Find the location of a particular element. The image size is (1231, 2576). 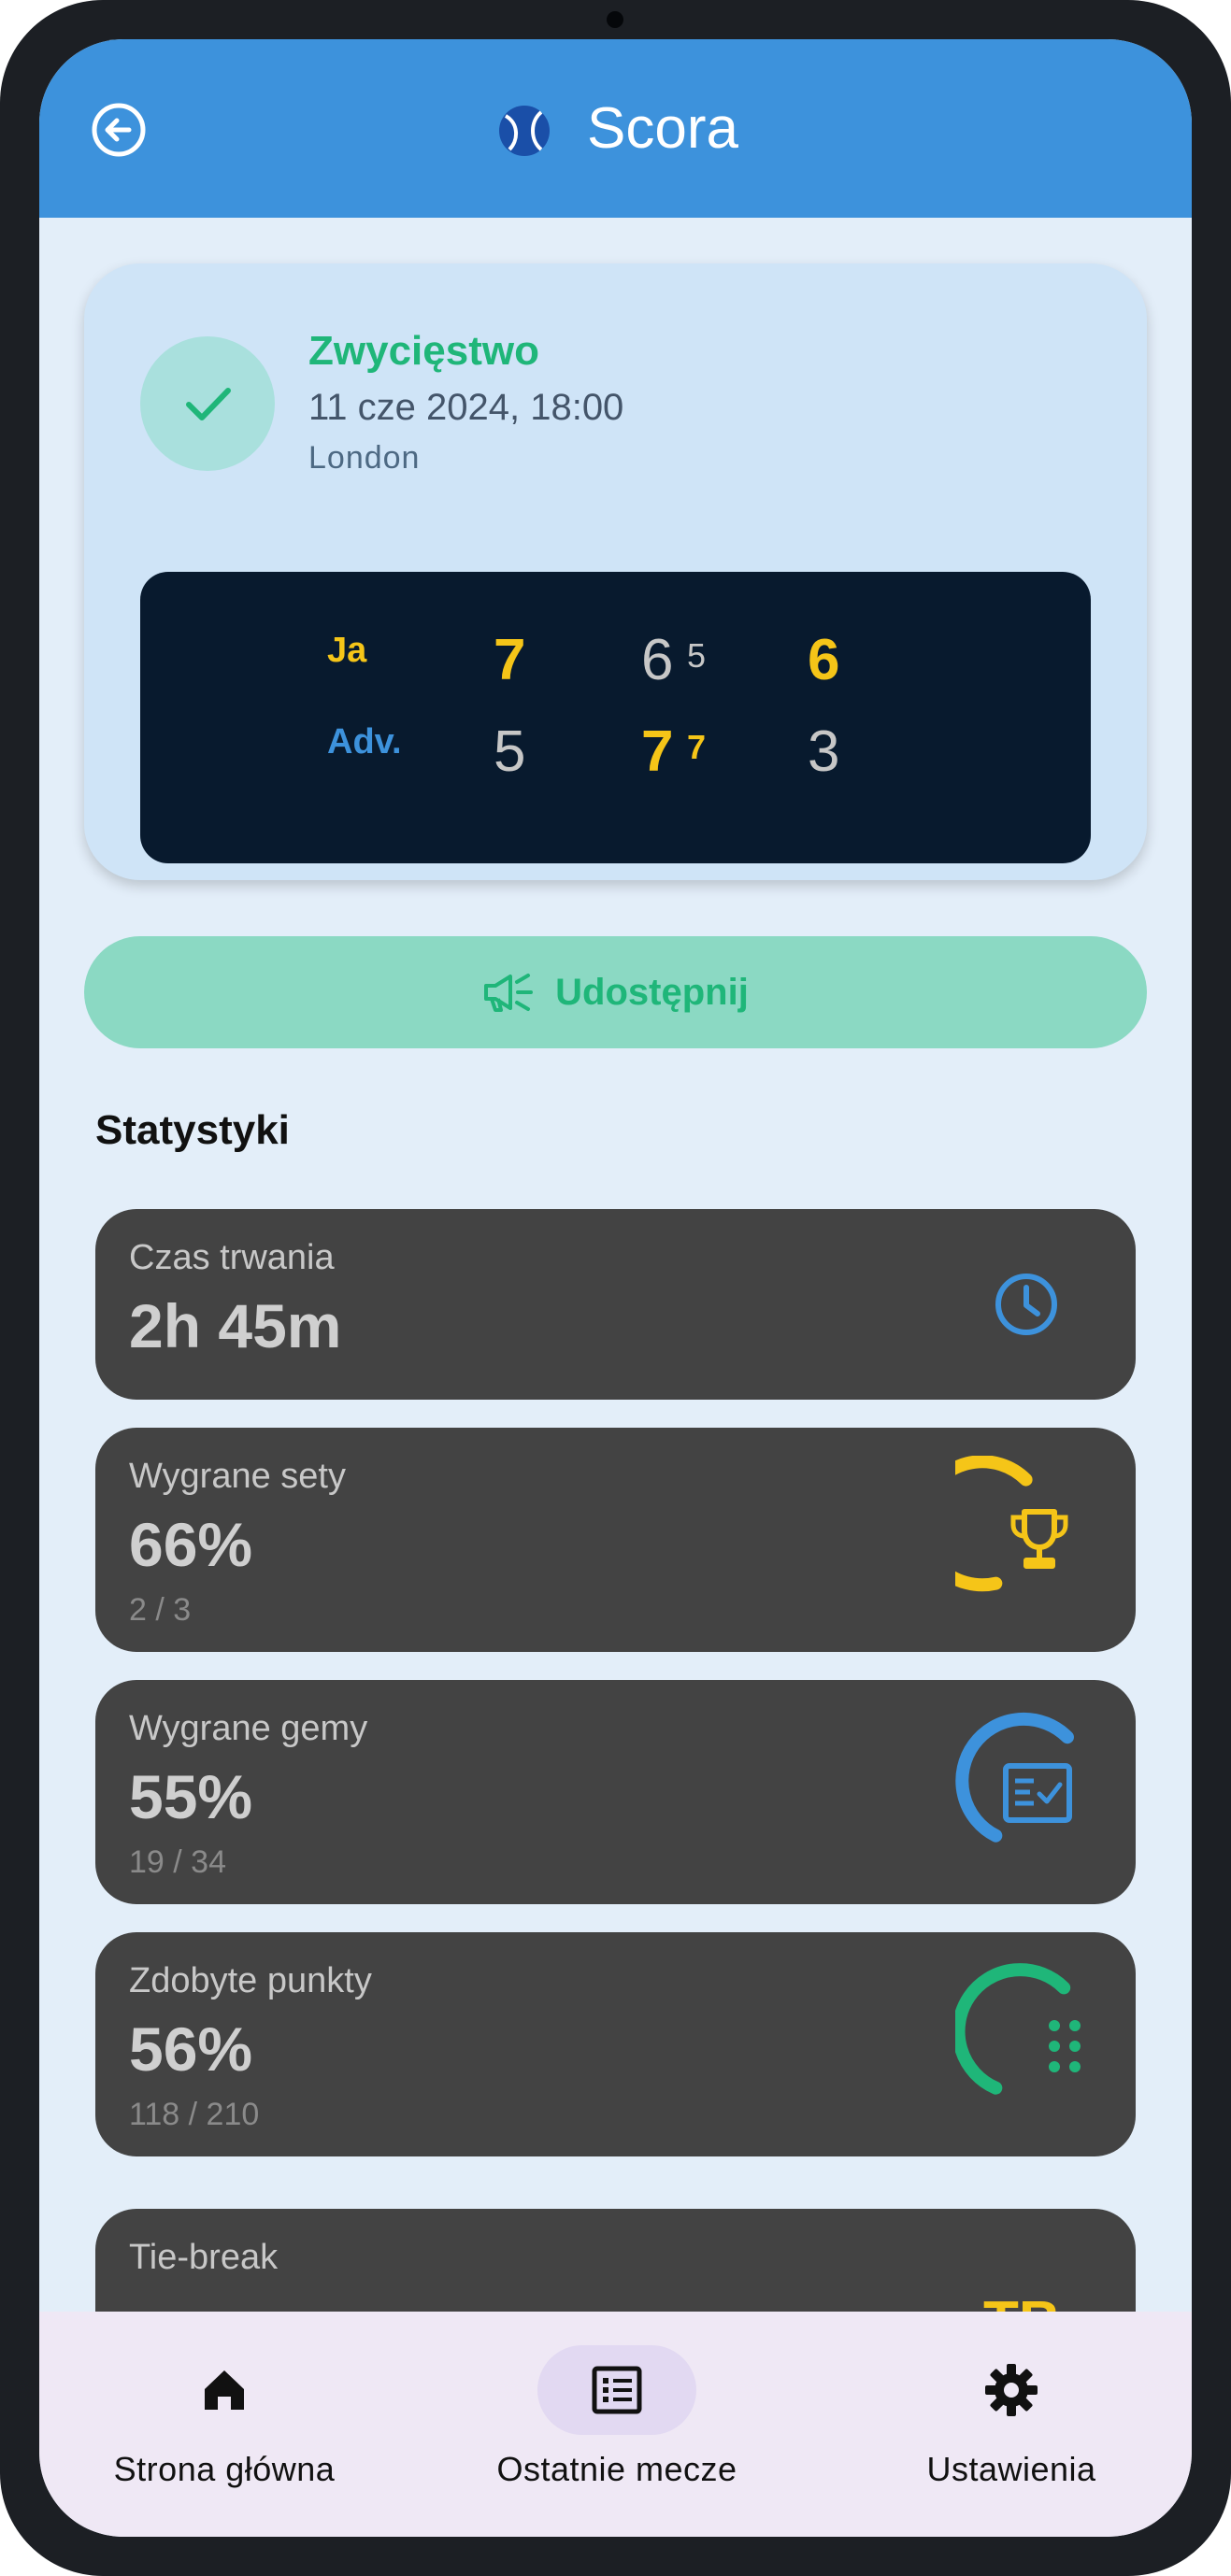

back-arrow-circle-icon is located at coordinates (119, 130).